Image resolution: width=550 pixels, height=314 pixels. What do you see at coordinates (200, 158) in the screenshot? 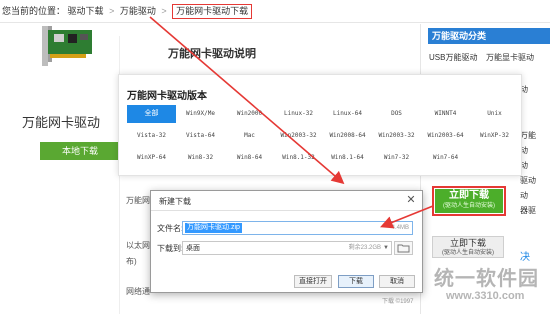
I see `version-chip: Win8-32` at bounding box center [200, 158].